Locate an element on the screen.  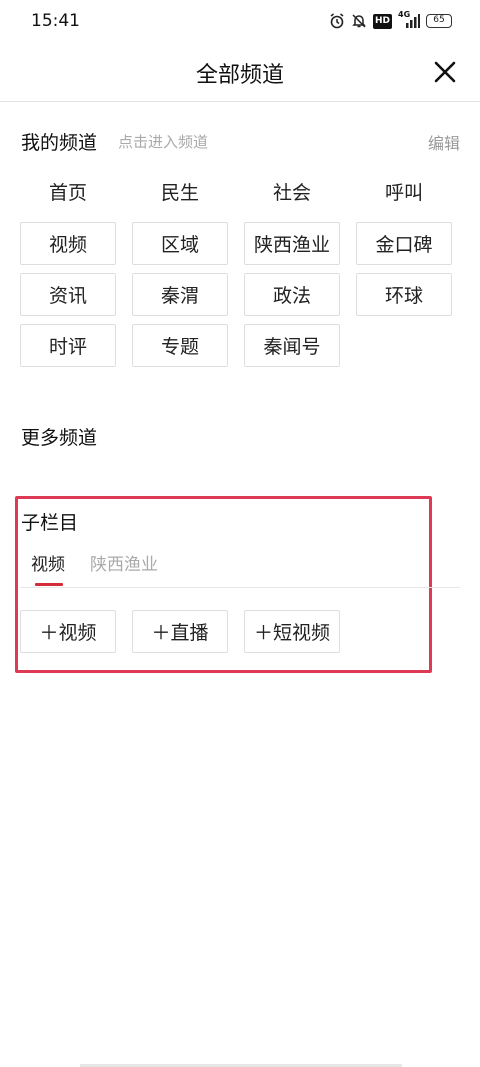
battery-level: 65 is located at coordinates (439, 20).